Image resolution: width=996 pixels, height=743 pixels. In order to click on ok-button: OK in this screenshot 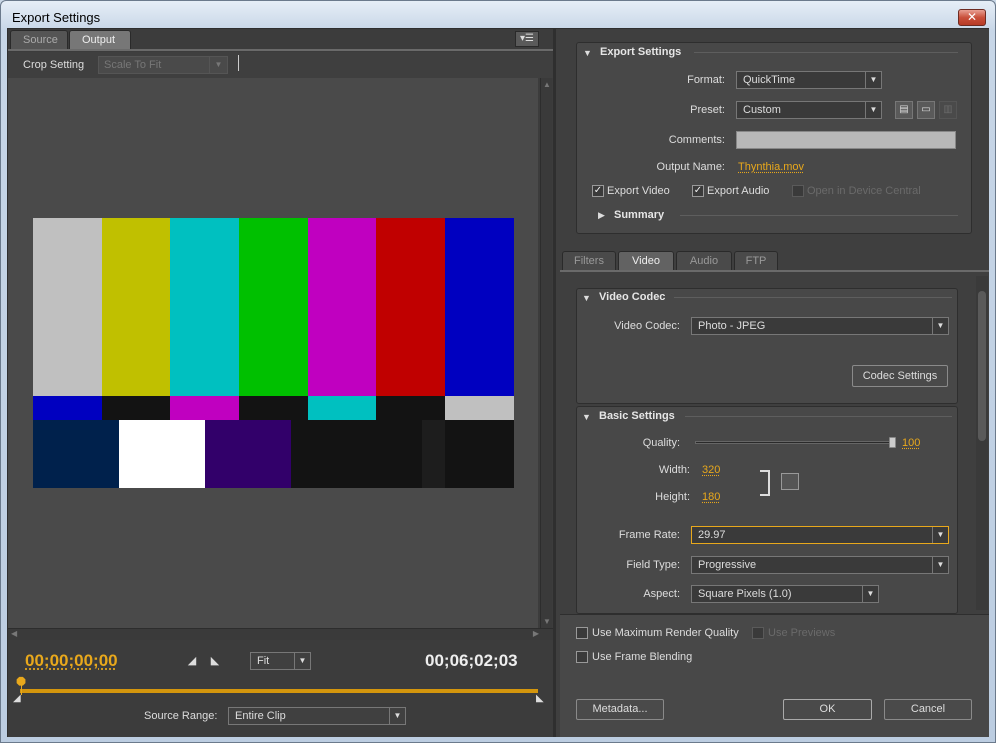, I will do `click(827, 709)`.